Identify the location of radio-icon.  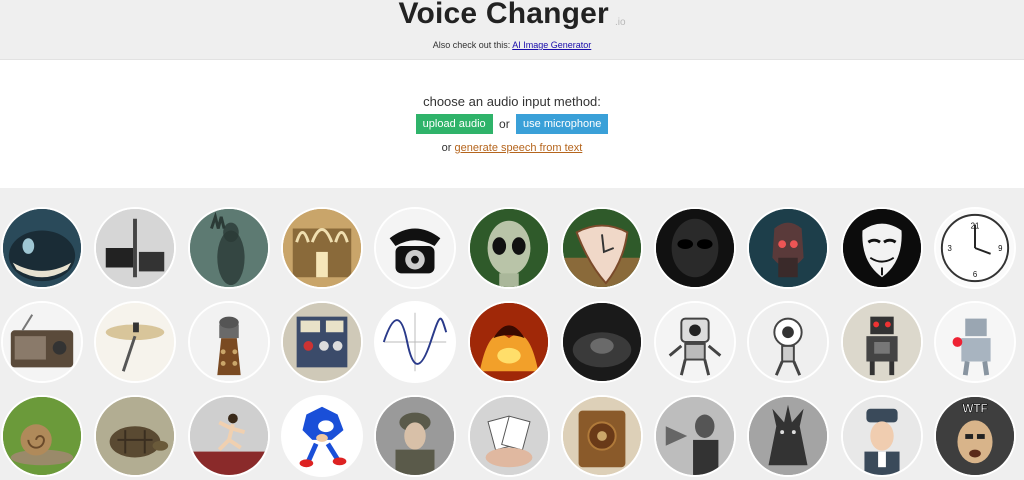
(42, 342).